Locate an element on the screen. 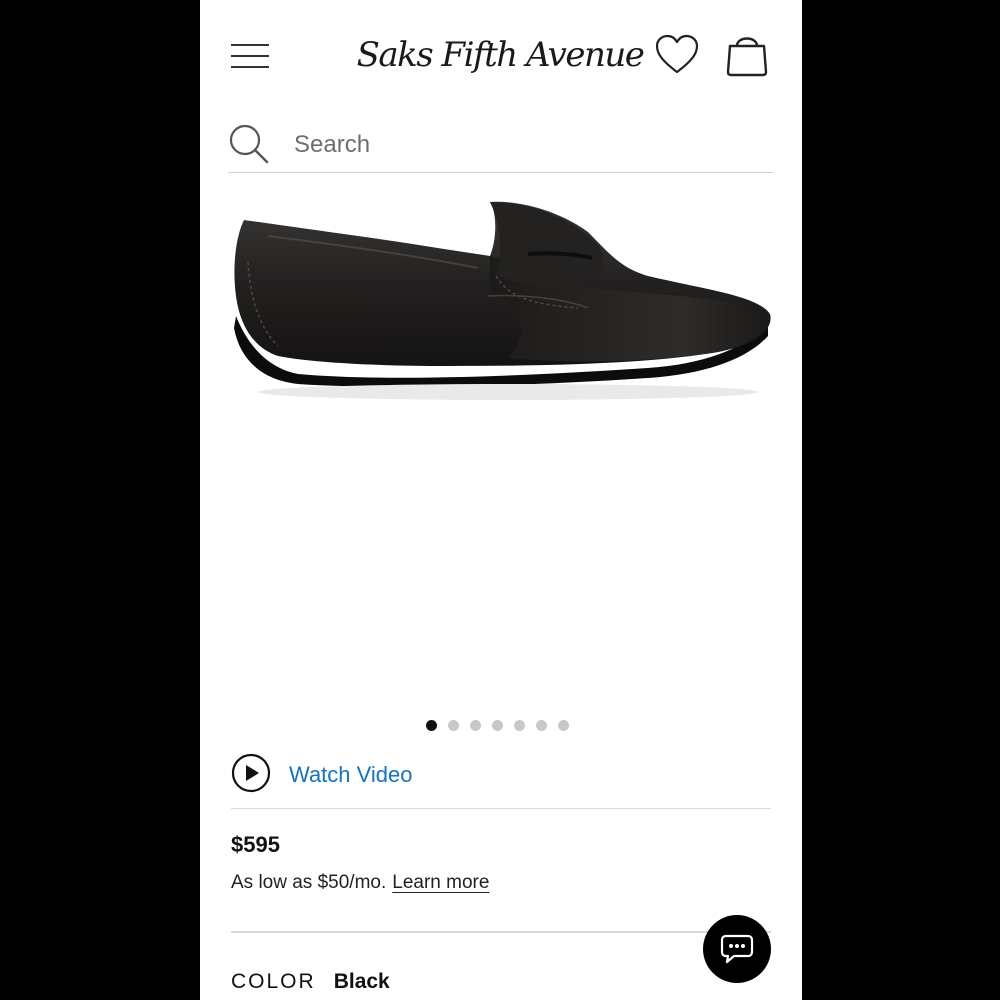  product-price: $595 is located at coordinates (255, 844).